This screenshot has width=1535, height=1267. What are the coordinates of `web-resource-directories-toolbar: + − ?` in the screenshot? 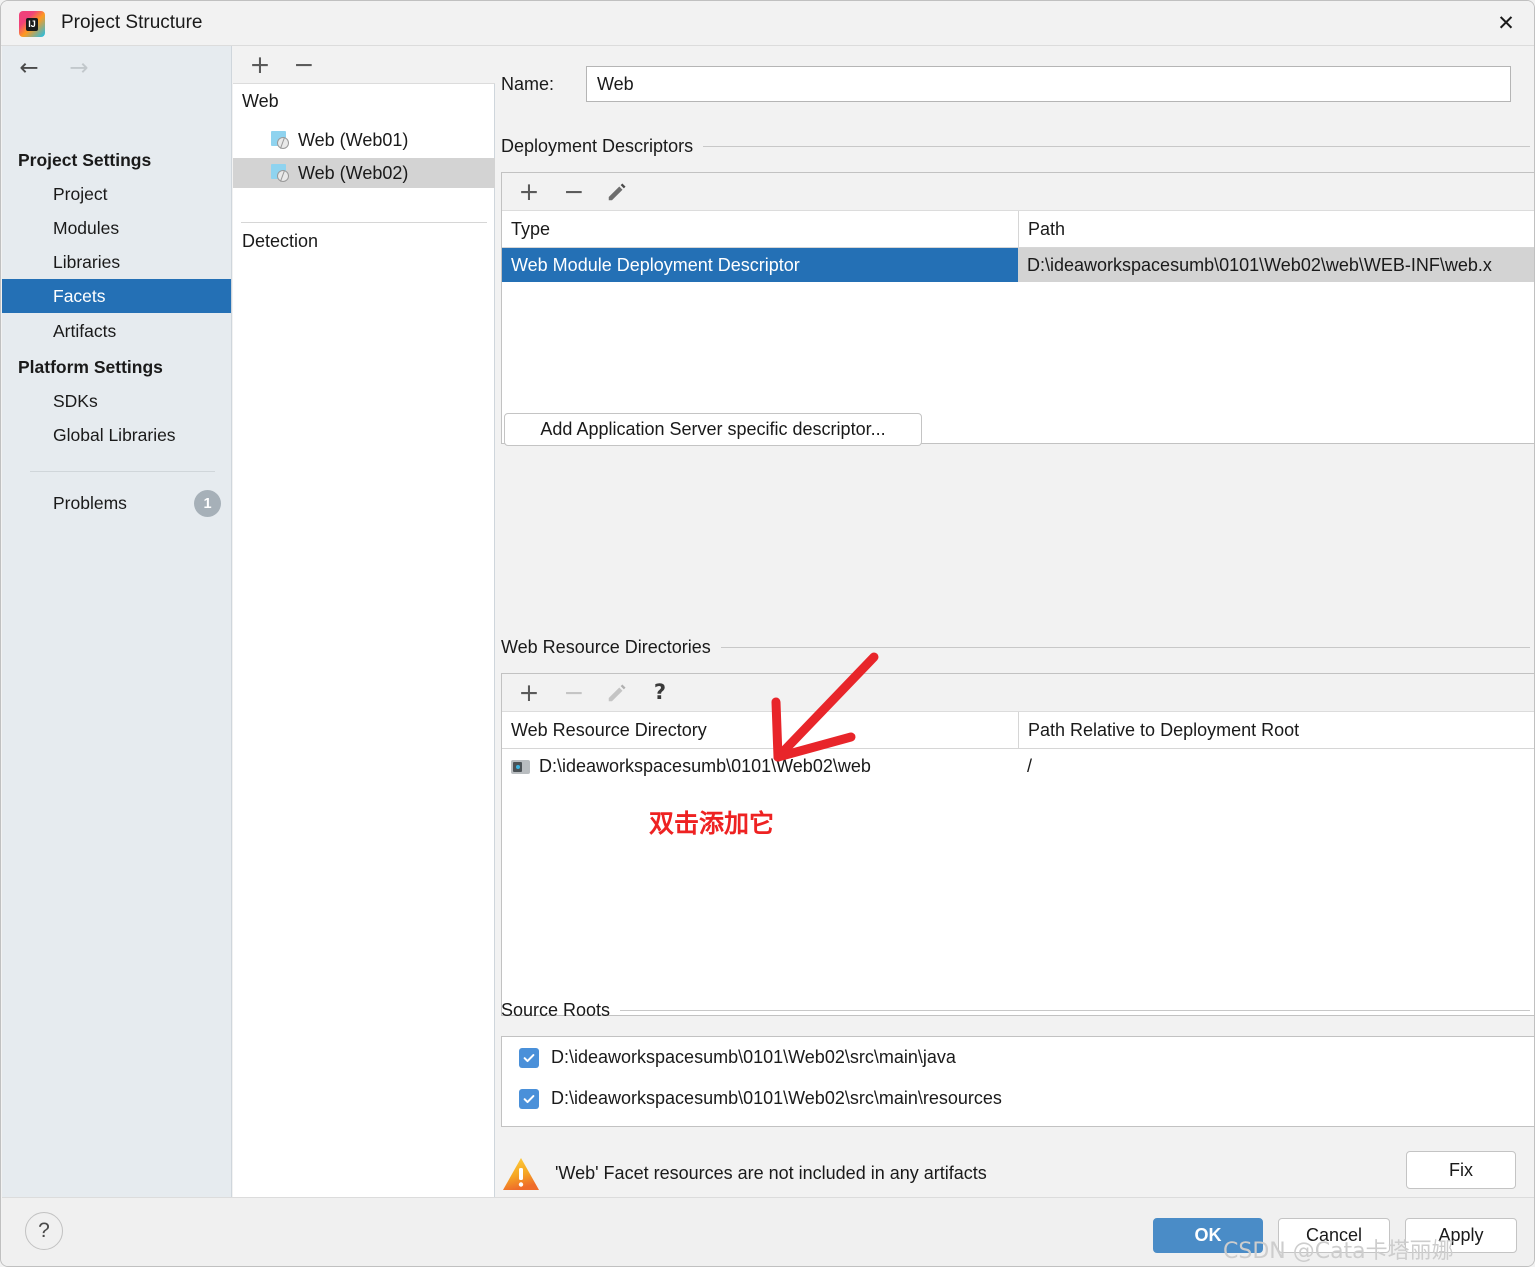 It's located at (1018, 693).